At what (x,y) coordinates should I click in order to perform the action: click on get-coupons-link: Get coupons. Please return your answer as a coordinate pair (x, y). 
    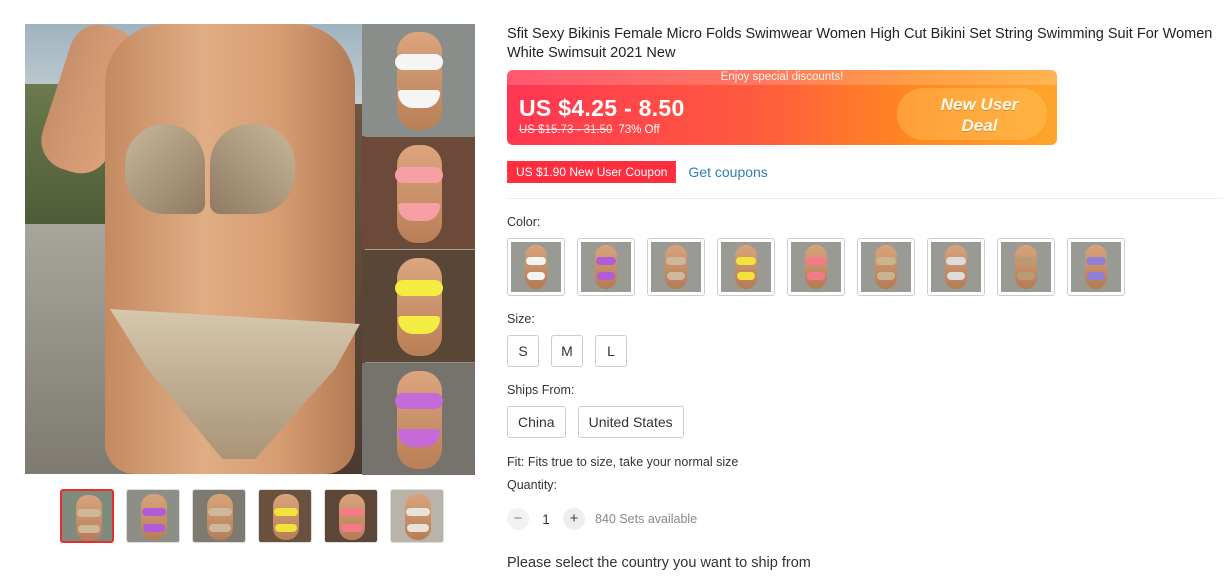
    Looking at the image, I should click on (727, 172).